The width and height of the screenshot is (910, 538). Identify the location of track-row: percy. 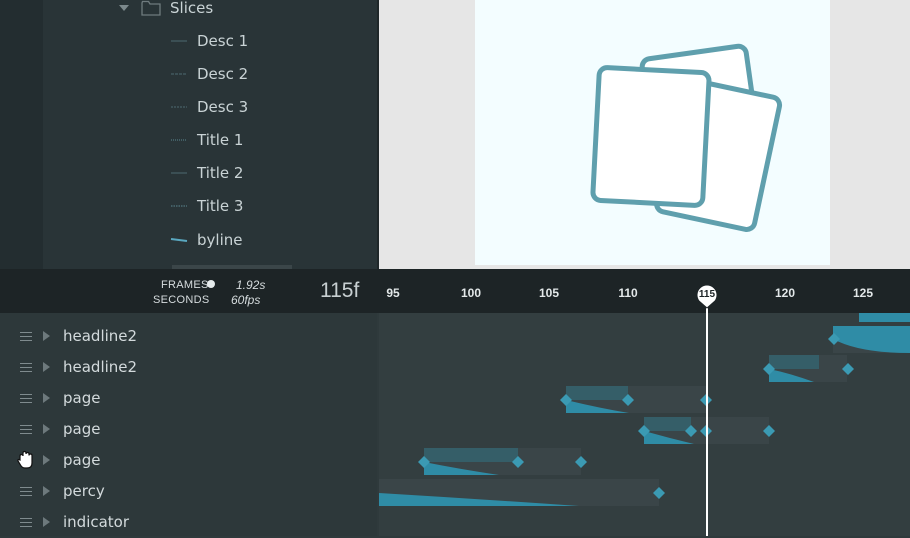
(188, 491).